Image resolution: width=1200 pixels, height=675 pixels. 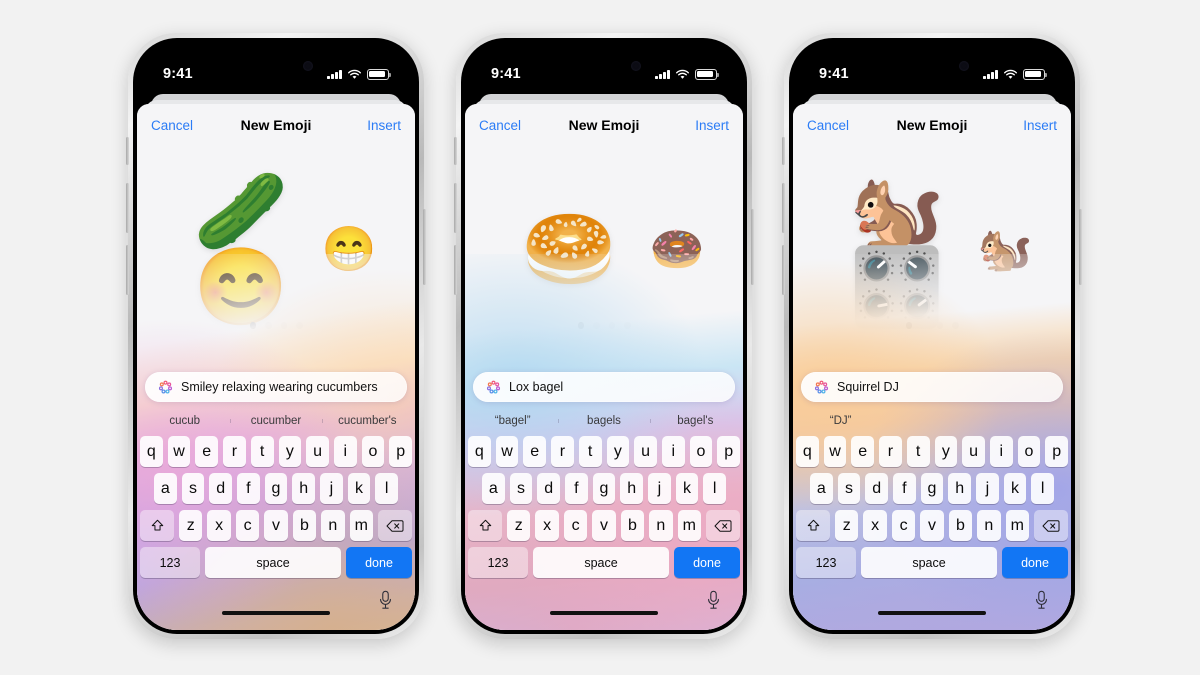 I want to click on numbers-key: 123, so click(x=498, y=562).